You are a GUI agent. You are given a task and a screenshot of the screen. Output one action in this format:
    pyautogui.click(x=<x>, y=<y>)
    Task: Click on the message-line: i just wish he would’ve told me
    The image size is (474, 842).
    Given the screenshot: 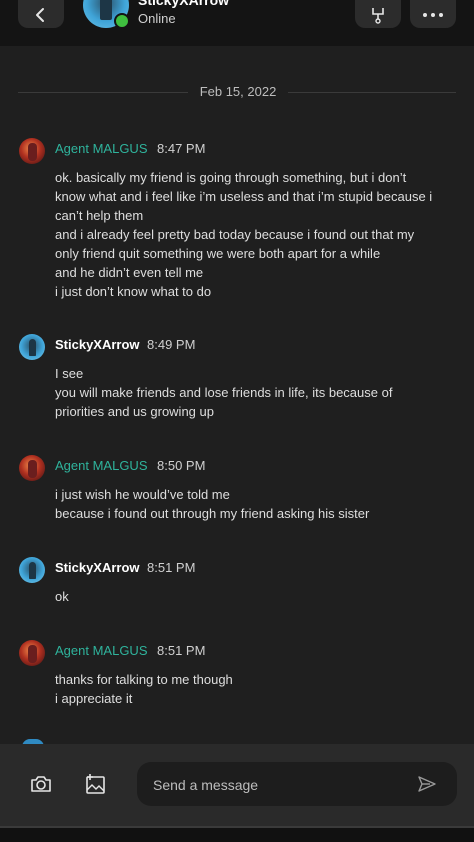 What is the action you would take?
    pyautogui.click(x=142, y=494)
    